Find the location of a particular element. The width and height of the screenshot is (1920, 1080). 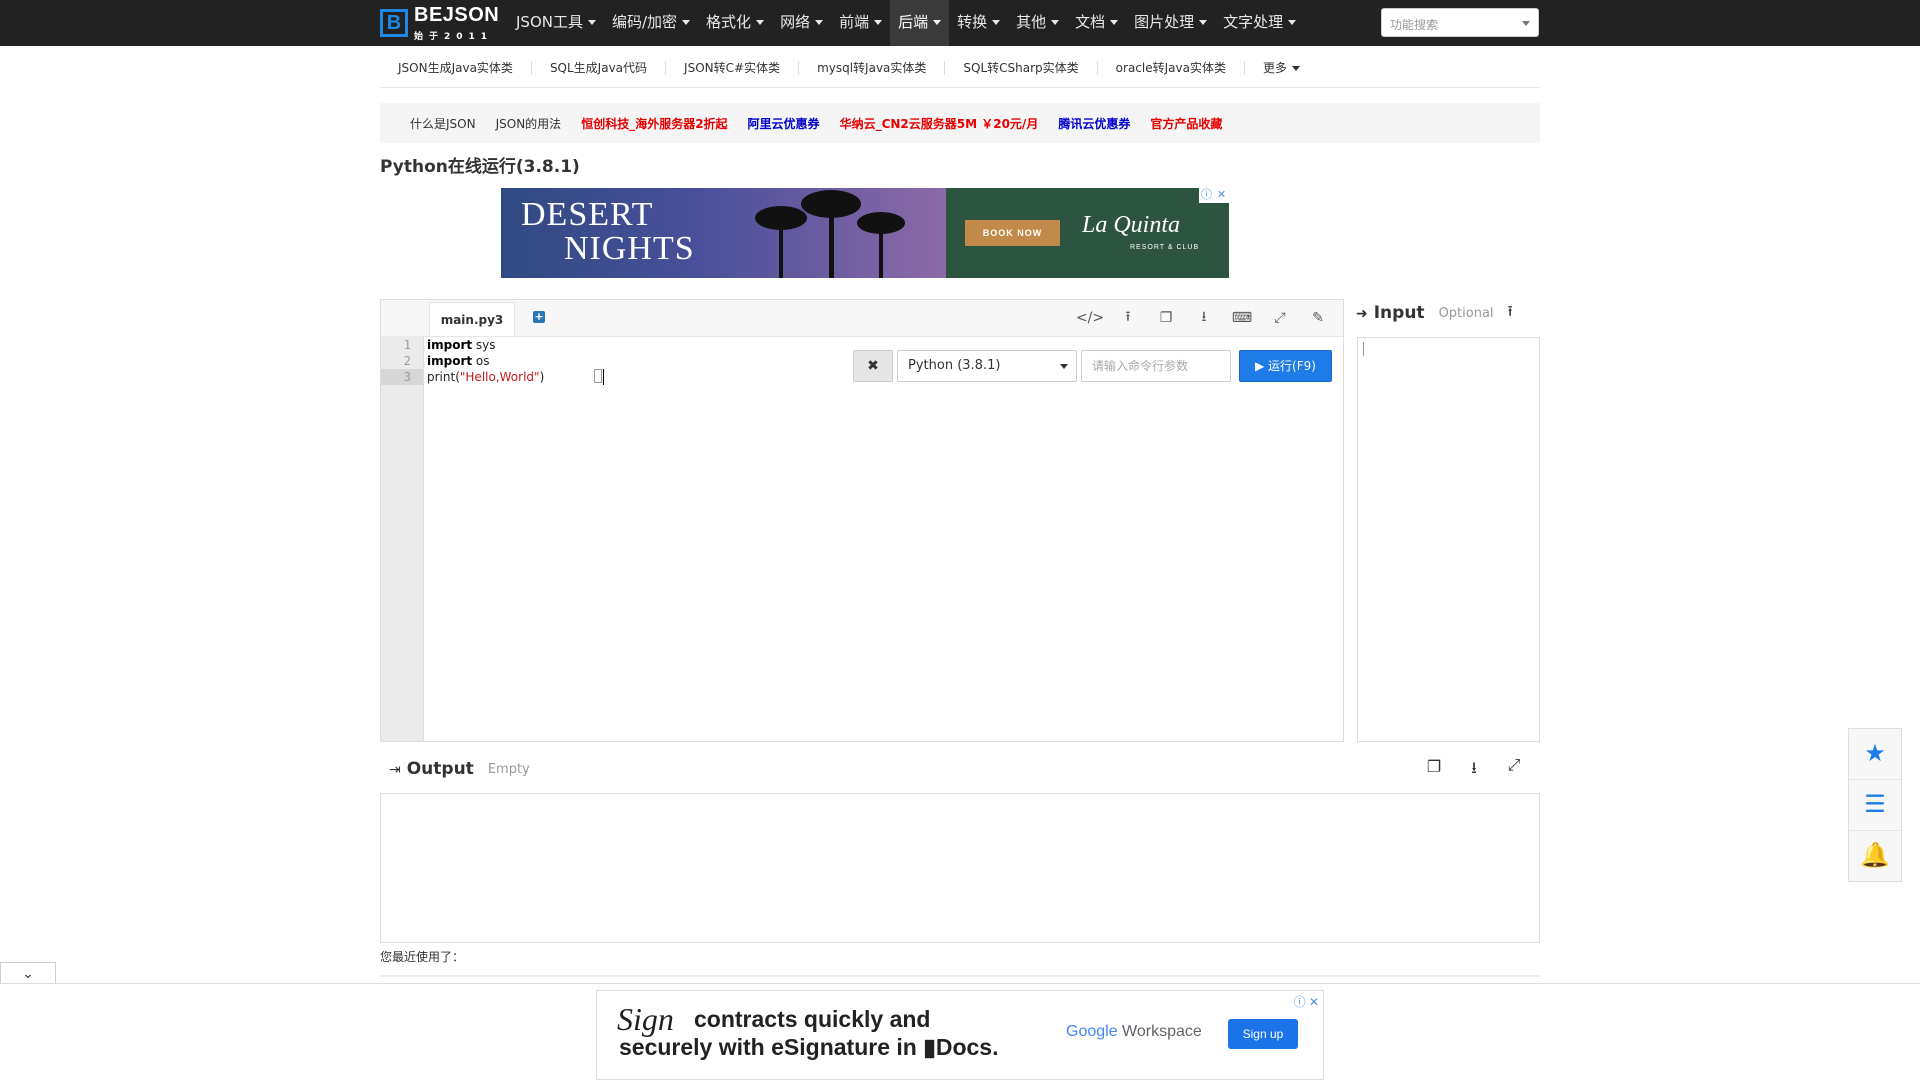

nav-item-encoding: 编码/加密 is located at coordinates (651, 23).